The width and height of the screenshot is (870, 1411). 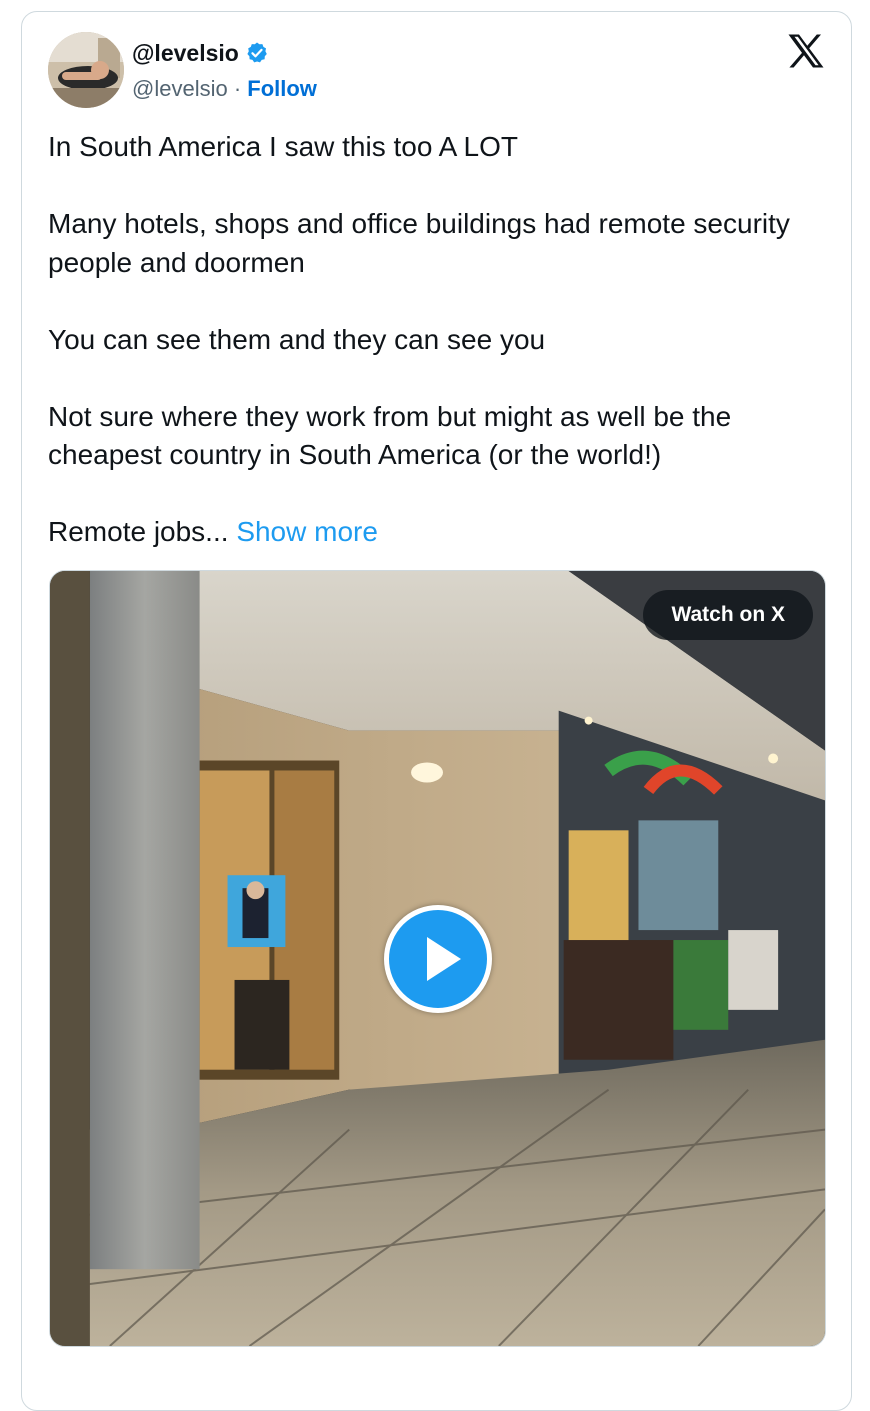 I want to click on author-handle: @levelsio, so click(x=180, y=88).